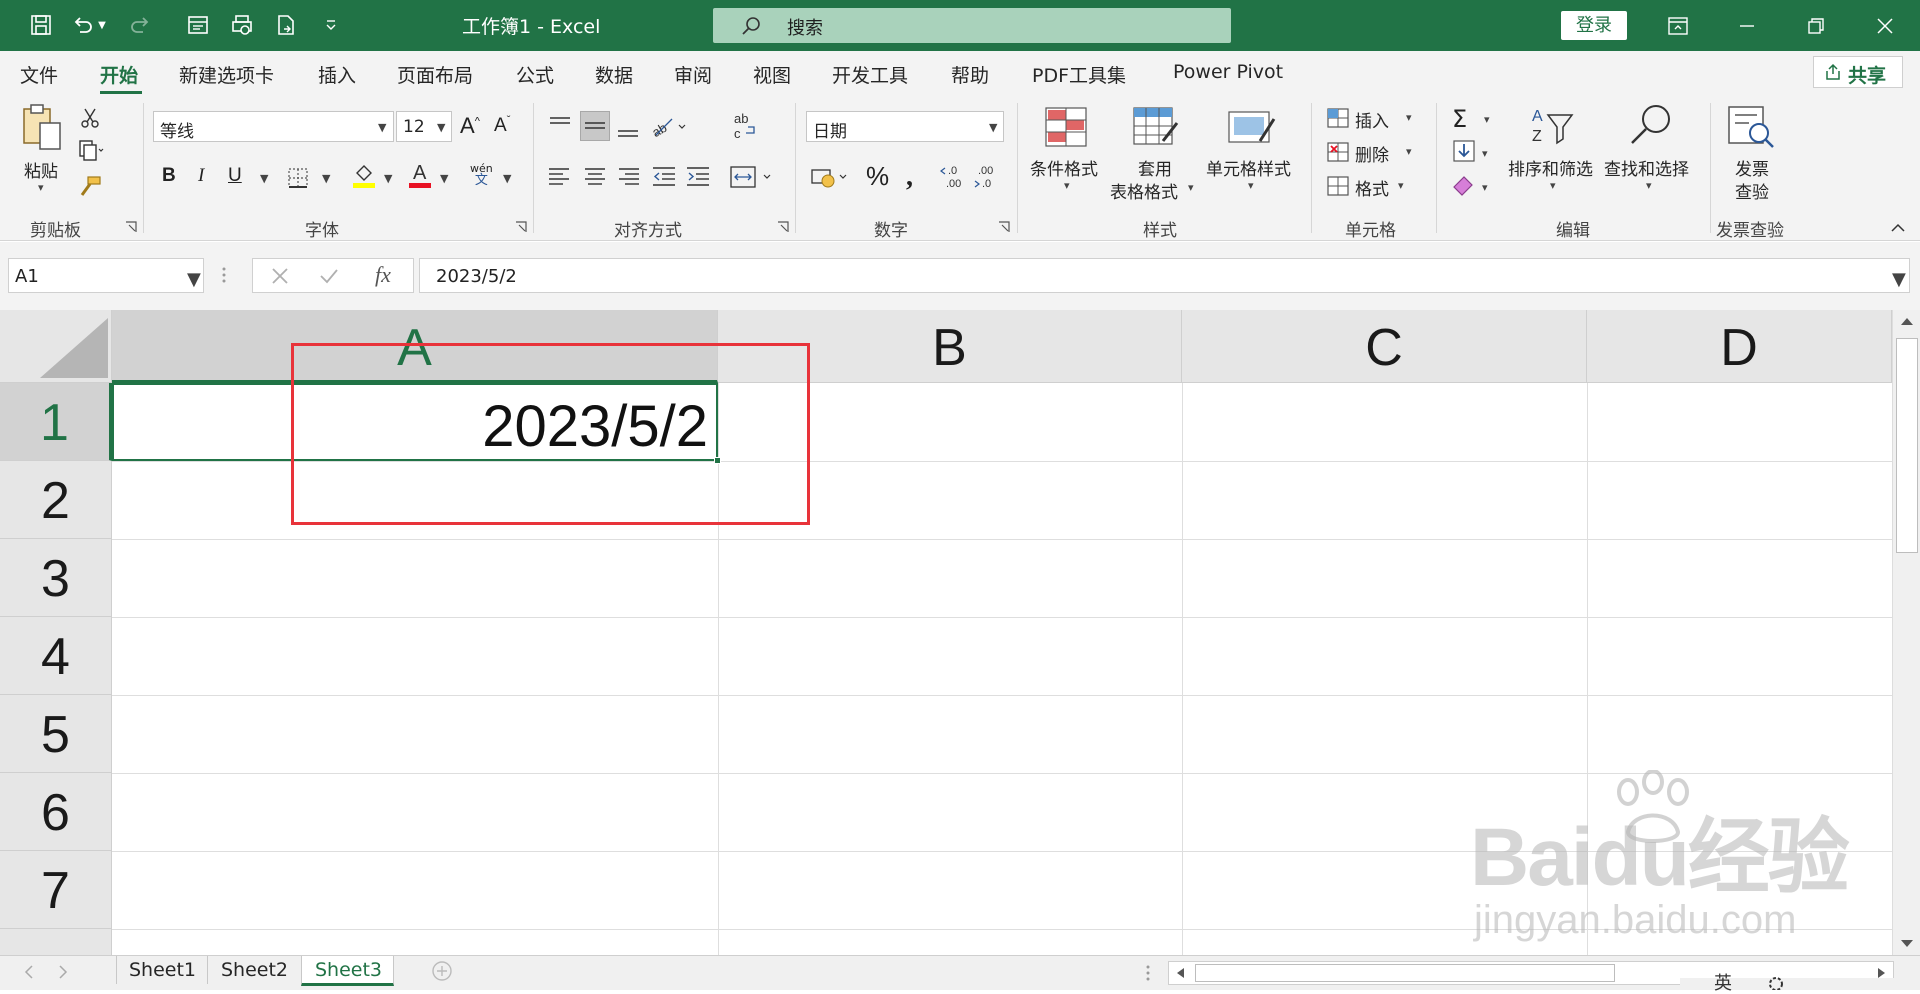 This screenshot has height=994, width=1920. I want to click on cell-styles-label: 单元格样式, so click(1248, 167).